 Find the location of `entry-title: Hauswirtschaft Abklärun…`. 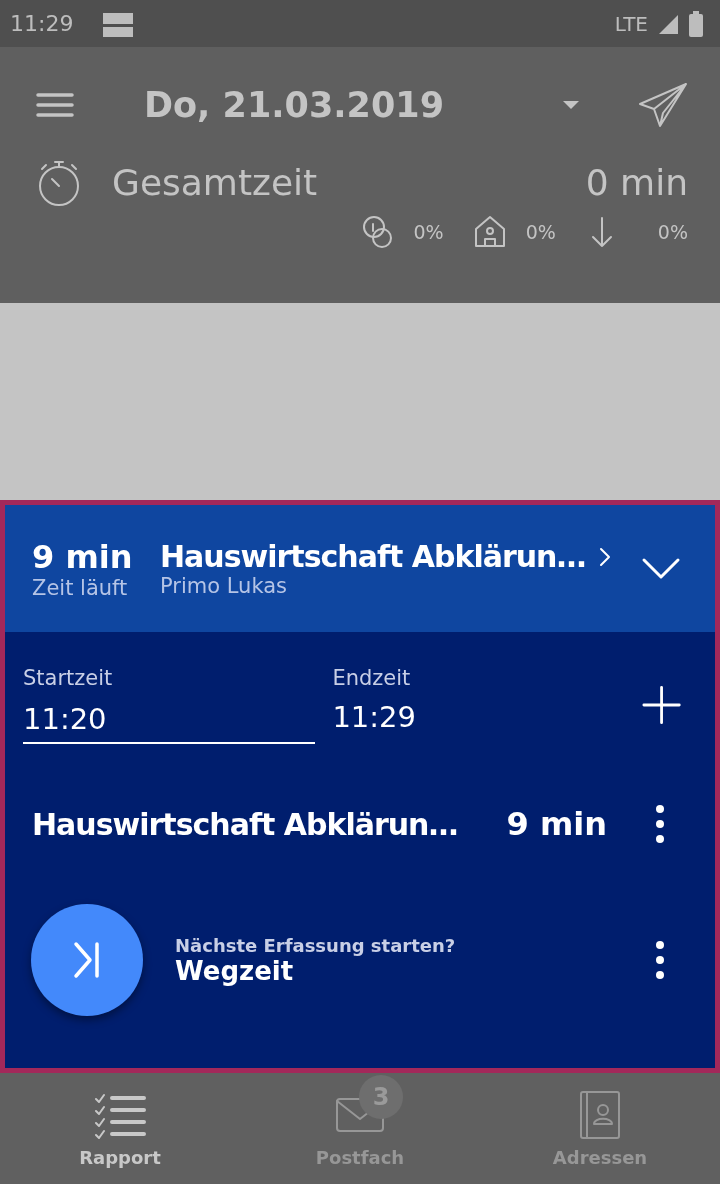

entry-title: Hauswirtschaft Abklärun… is located at coordinates (269, 824).